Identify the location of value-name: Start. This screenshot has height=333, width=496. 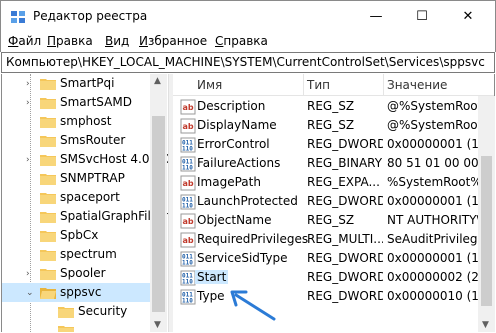
(212, 277).